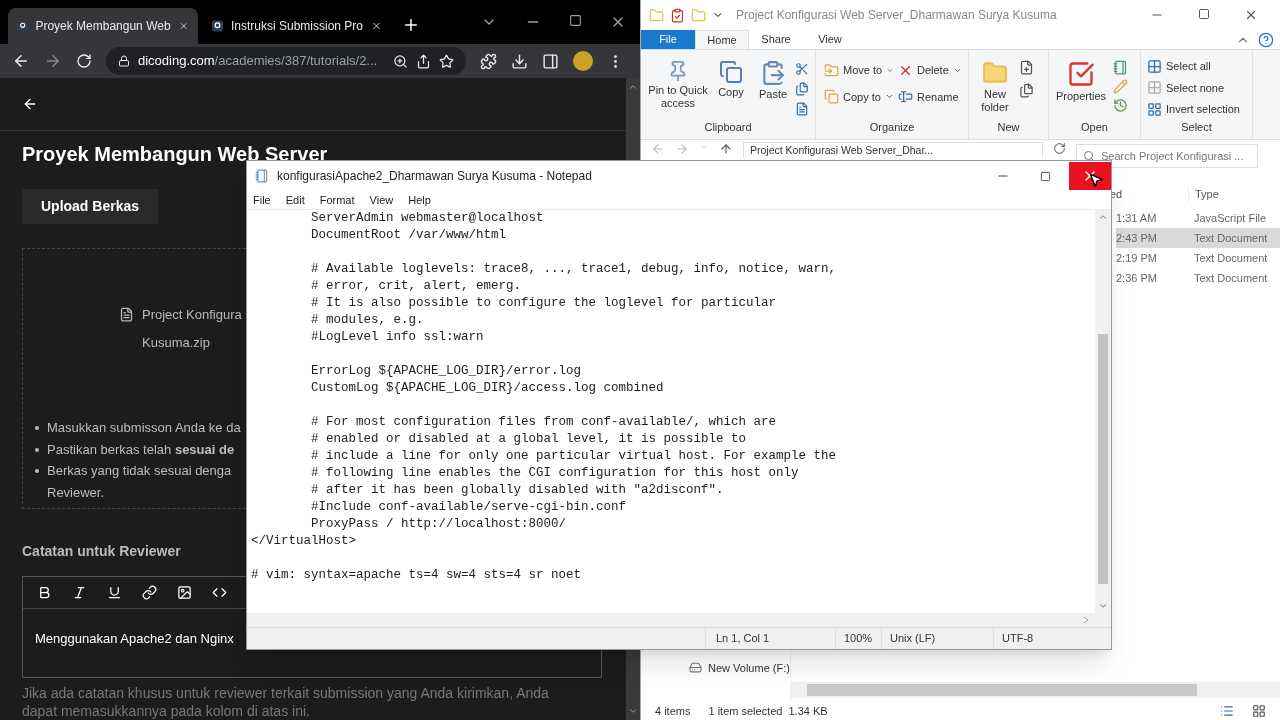  What do you see at coordinates (297, 26) in the screenshot?
I see `browser-tab: Instruksi Submission Pro` at bounding box center [297, 26].